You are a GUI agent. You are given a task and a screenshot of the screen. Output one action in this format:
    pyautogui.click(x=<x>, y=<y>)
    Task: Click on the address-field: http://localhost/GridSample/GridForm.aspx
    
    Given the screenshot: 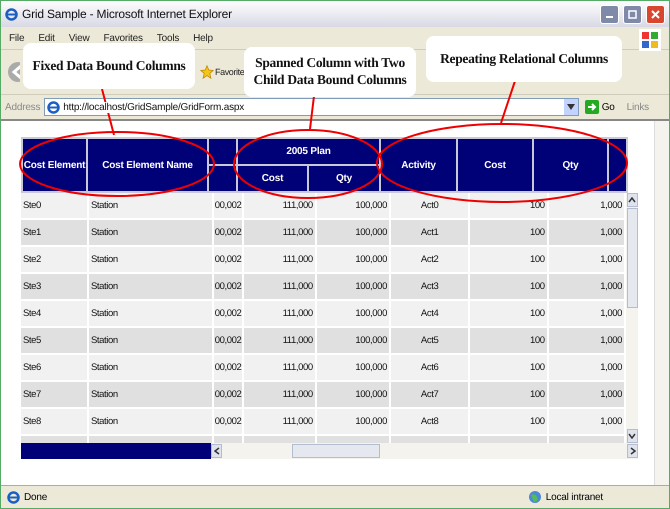 What is the action you would take?
    pyautogui.click(x=311, y=107)
    